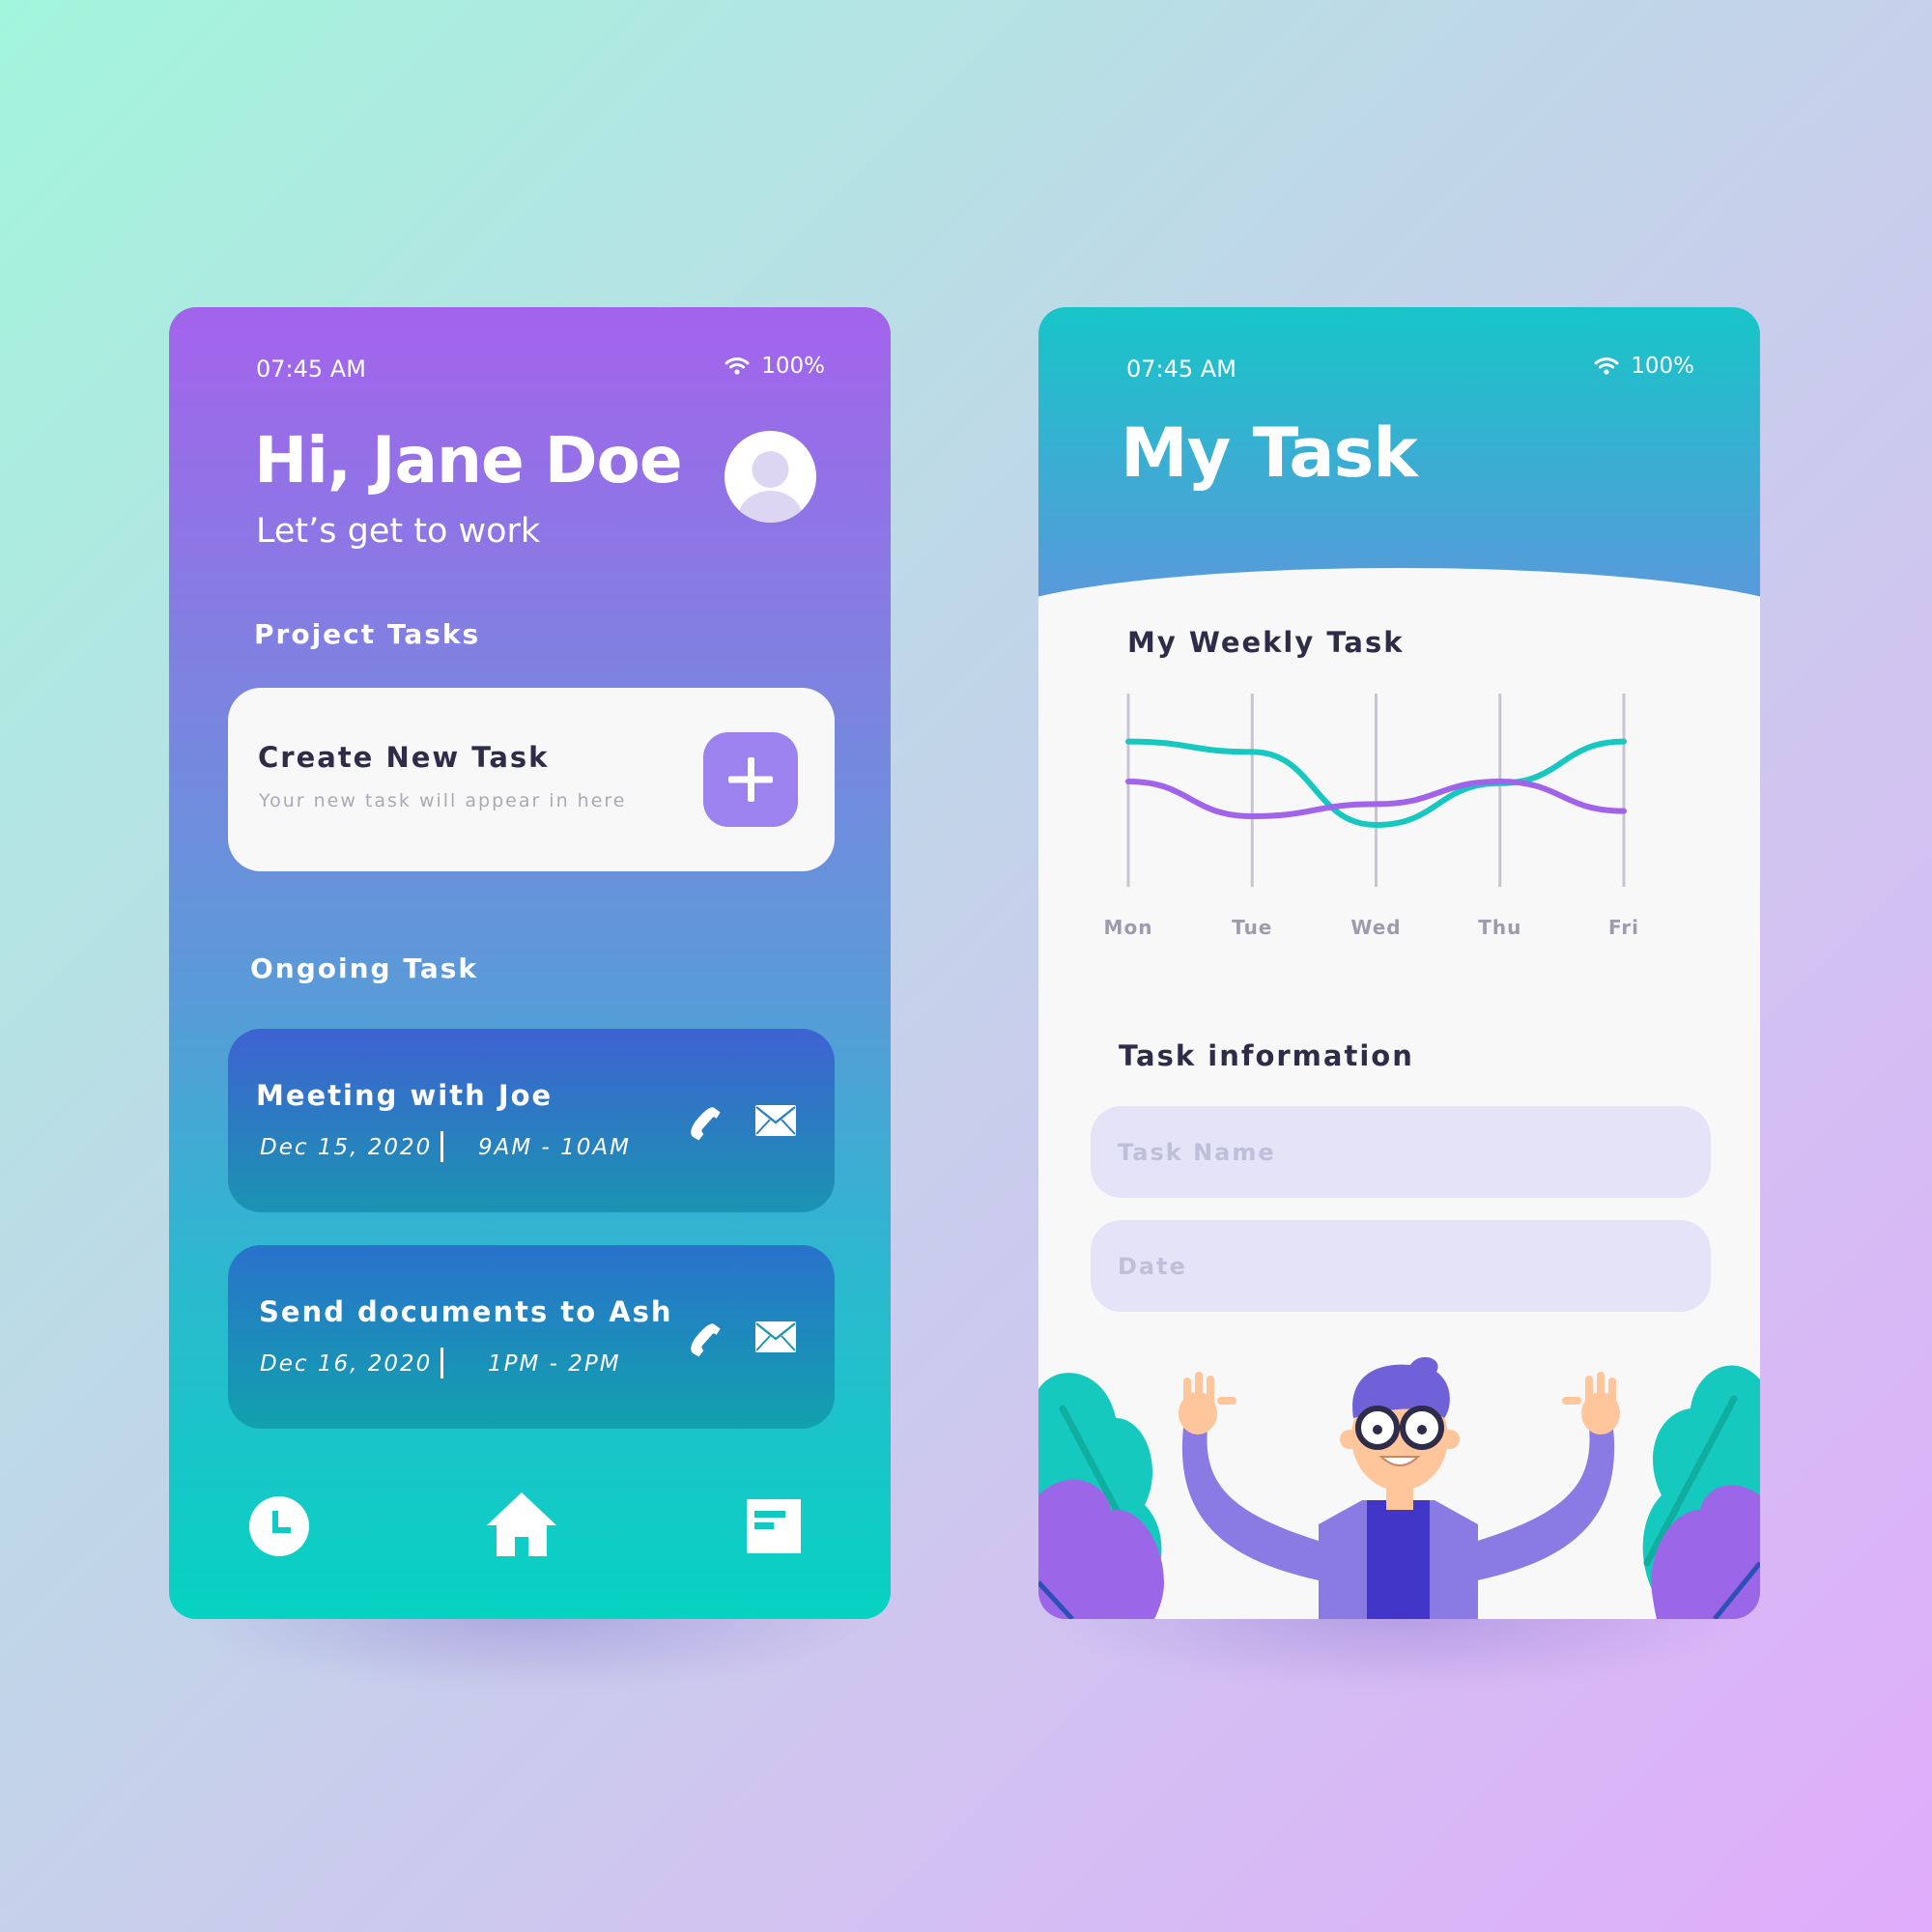 The width and height of the screenshot is (1932, 1932). Describe the element at coordinates (346, 1147) in the screenshot. I see `task-date: Dec 15, 2020` at that location.